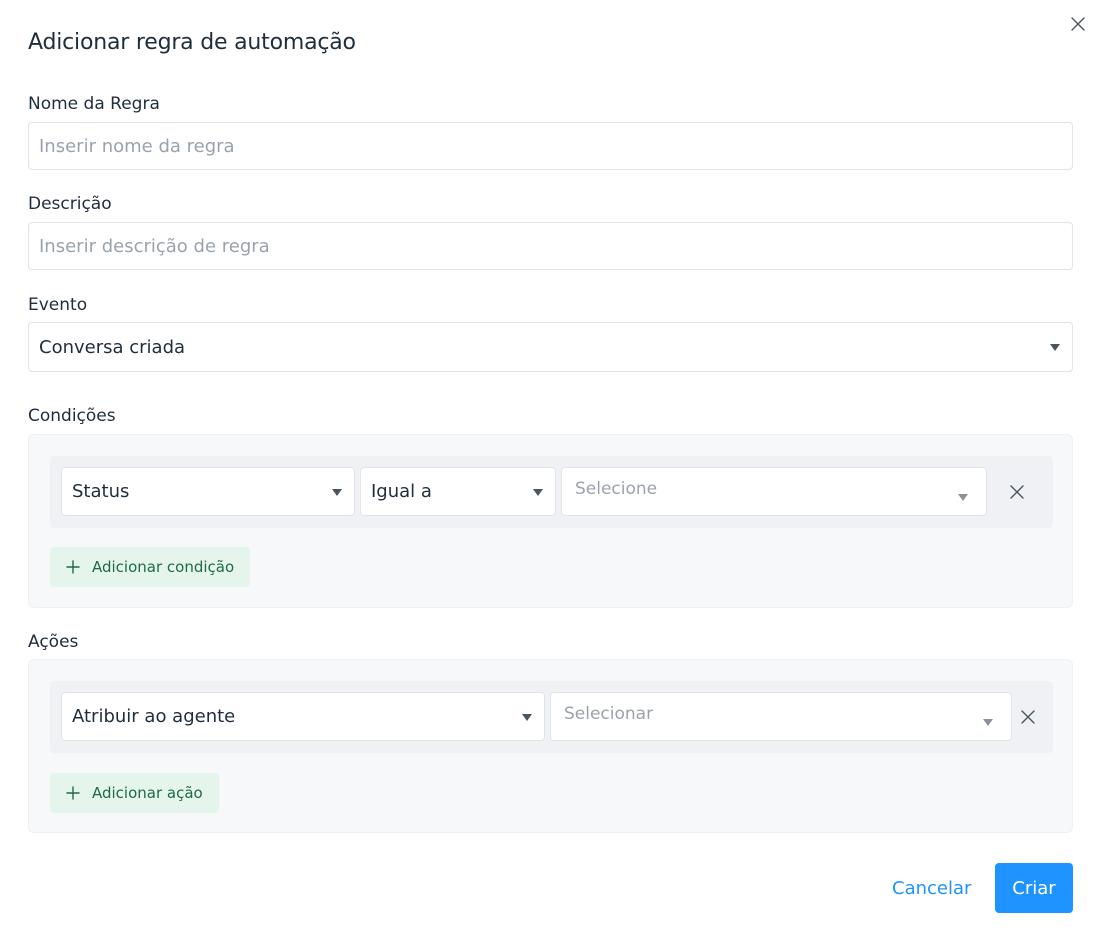 This screenshot has height=946, width=1099. Describe the element at coordinates (774, 491) in the screenshot. I see `condition-value-select: Selecione` at that location.